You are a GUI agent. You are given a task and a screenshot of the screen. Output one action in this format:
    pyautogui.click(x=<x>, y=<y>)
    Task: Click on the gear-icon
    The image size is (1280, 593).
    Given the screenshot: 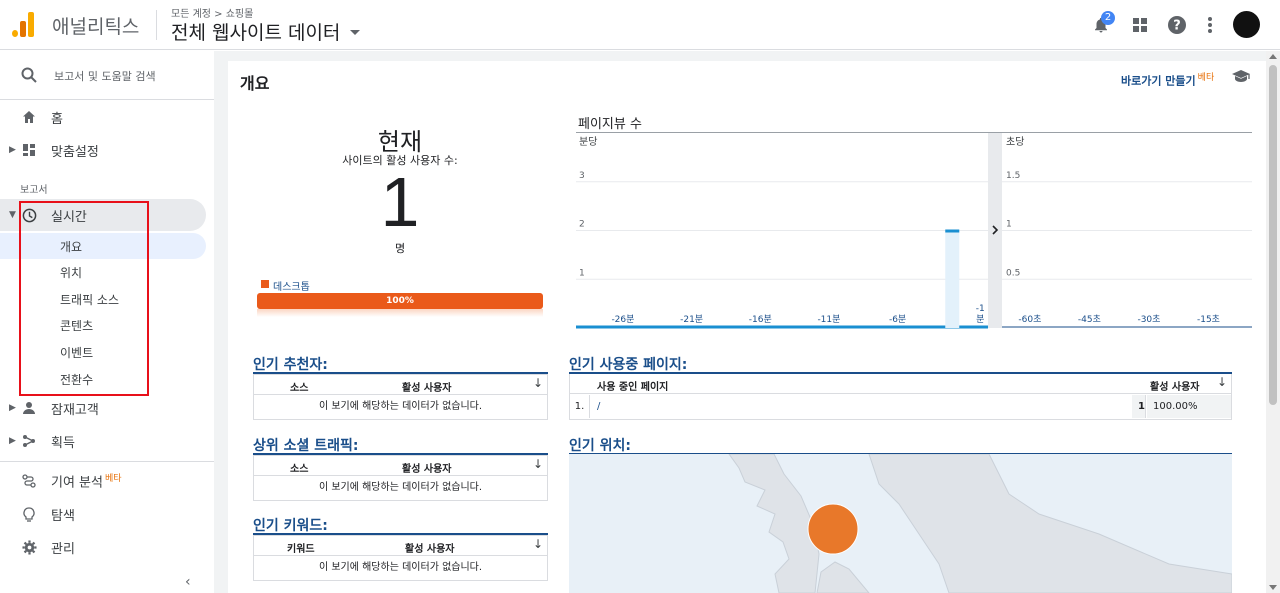 What is the action you would take?
    pyautogui.click(x=29, y=547)
    